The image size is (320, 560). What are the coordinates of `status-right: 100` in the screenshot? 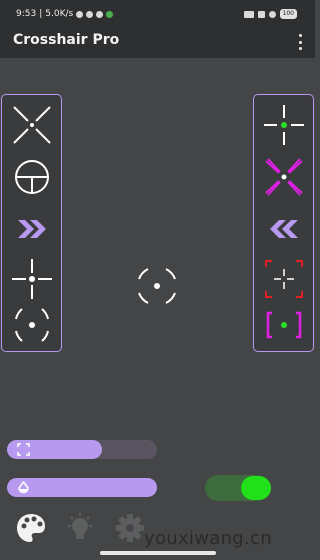 It's located at (270, 14).